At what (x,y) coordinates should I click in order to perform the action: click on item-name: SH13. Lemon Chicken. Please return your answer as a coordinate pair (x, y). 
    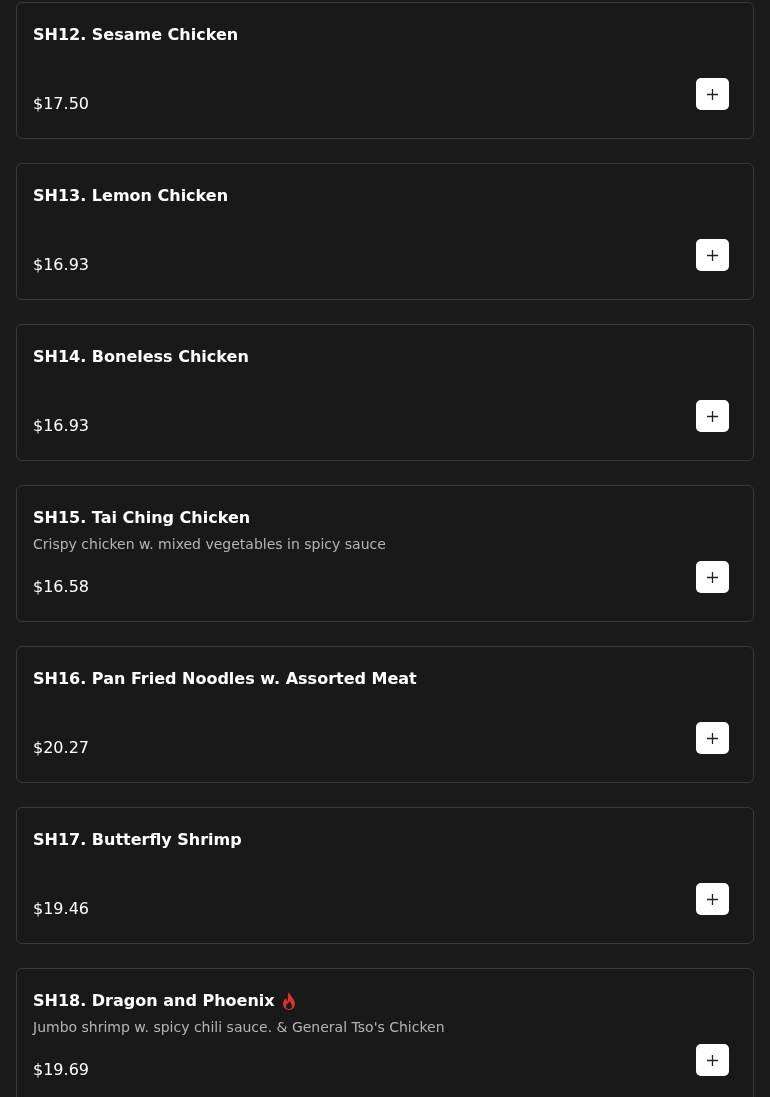
    Looking at the image, I should click on (131, 196).